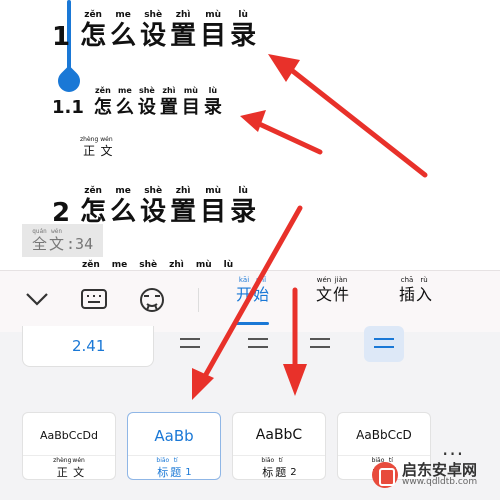 This screenshot has width=500, height=500. Describe the element at coordinates (190, 344) in the screenshot. I see `align-left-button` at that location.